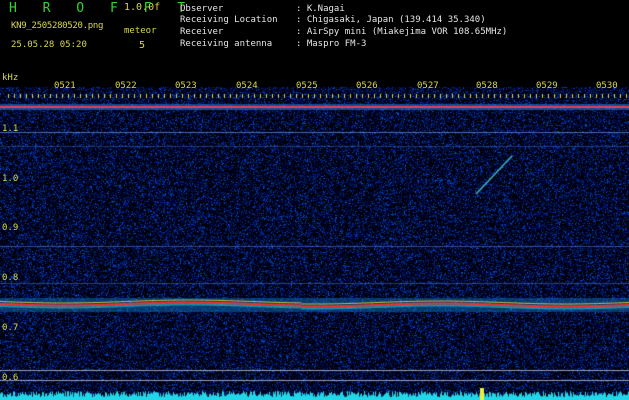  I want to click on antenna-value: : Maspro FM-3, so click(331, 44).